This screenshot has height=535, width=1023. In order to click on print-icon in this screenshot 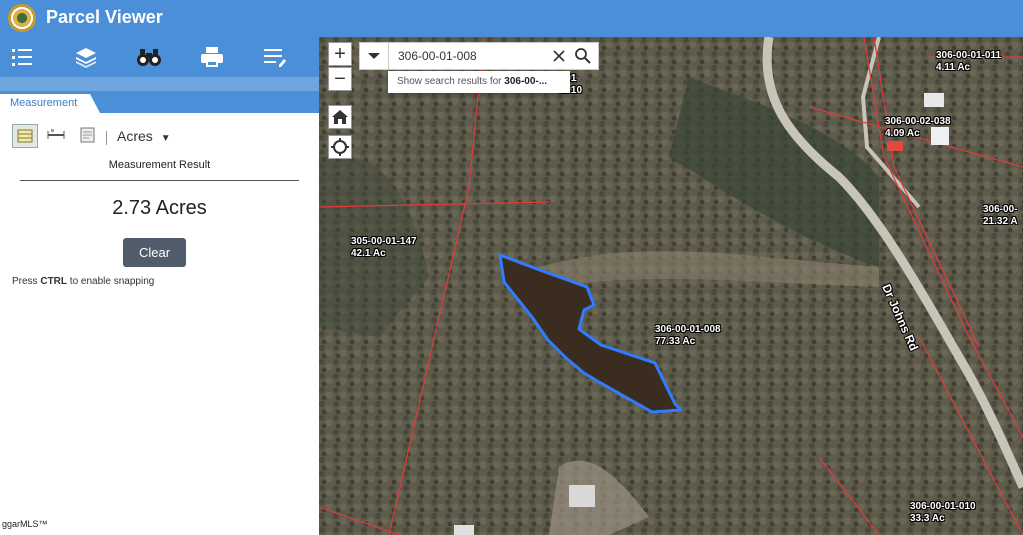, I will do `click(212, 57)`.